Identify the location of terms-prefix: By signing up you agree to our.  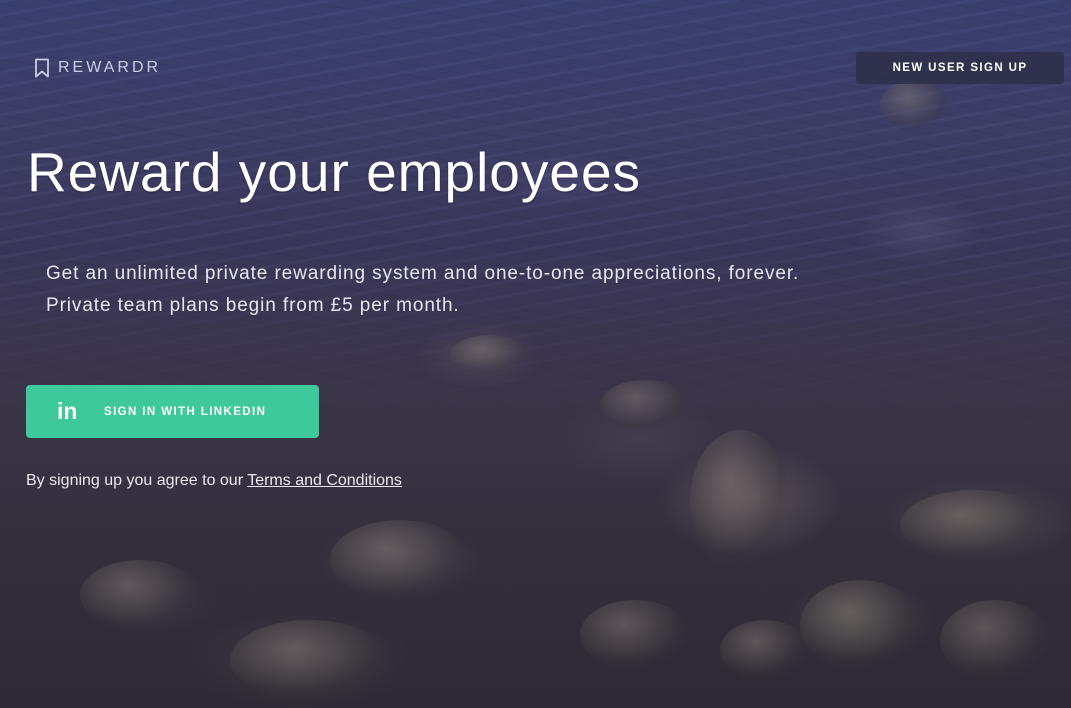
(137, 480).